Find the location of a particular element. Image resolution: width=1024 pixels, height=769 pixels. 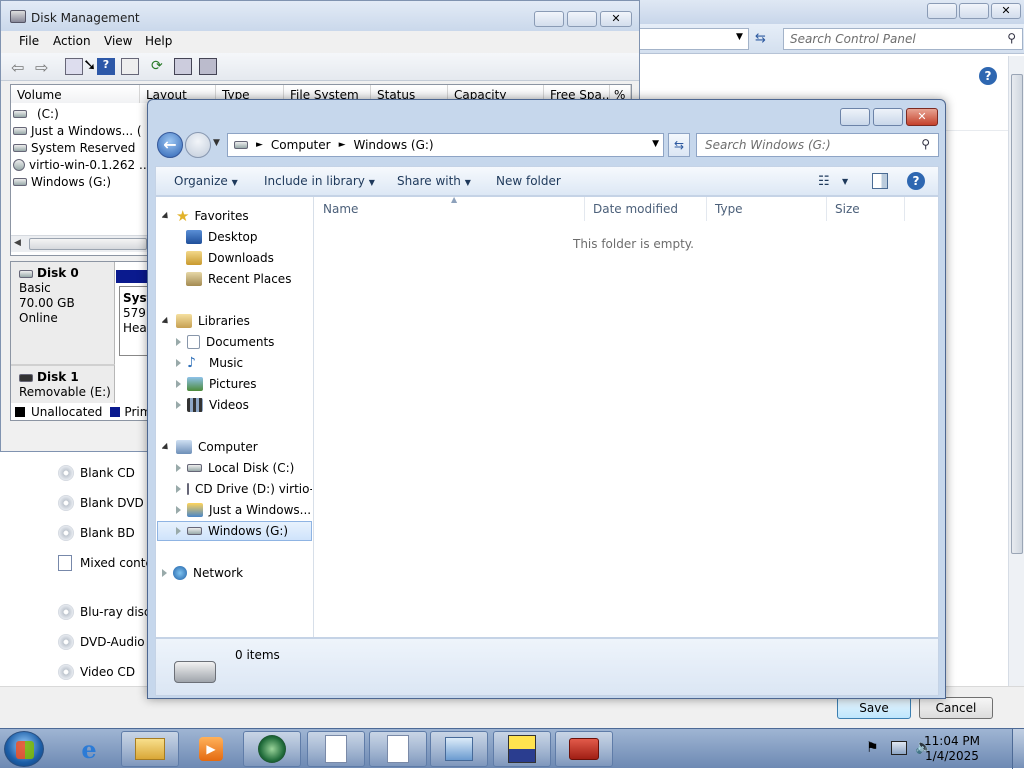

search-input: Search Windows (G:) ⚲ is located at coordinates (817, 145).